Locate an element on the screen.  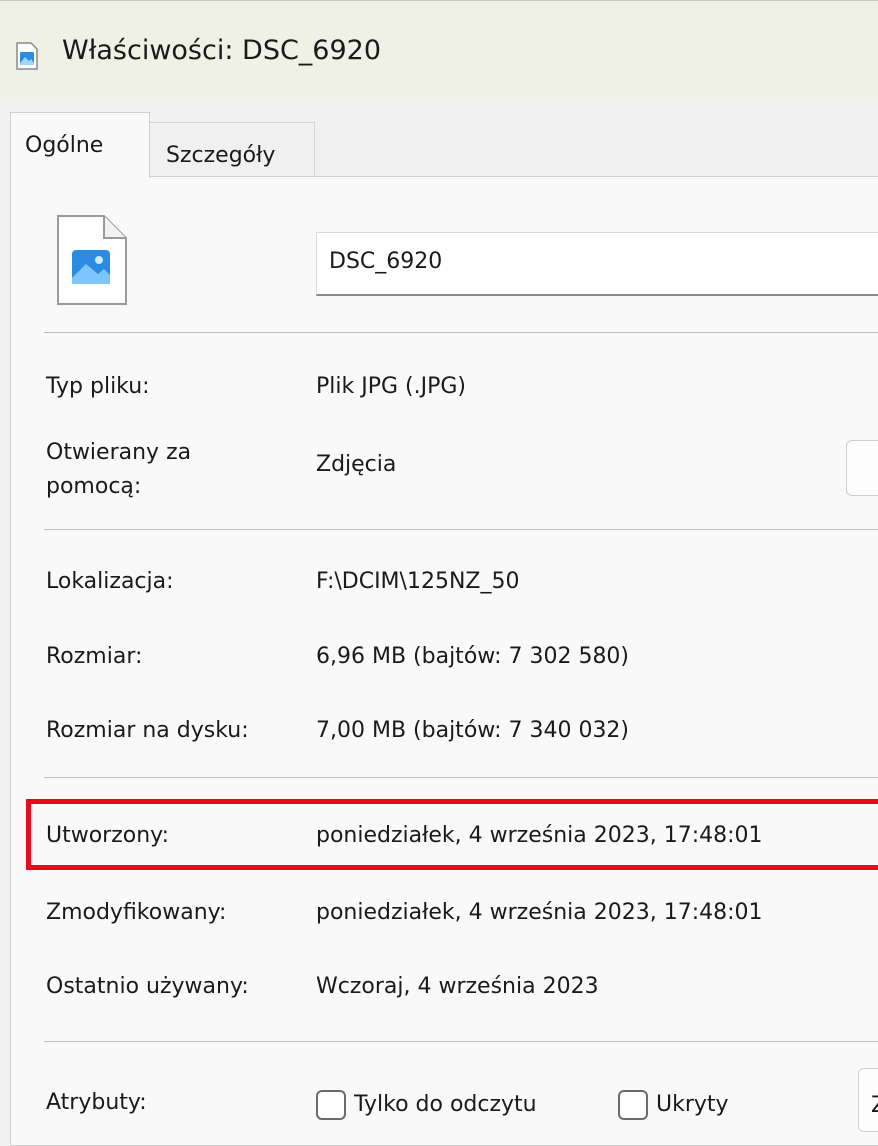
size-on-disk-label: Rozmiar na dysku: is located at coordinates (147, 730).